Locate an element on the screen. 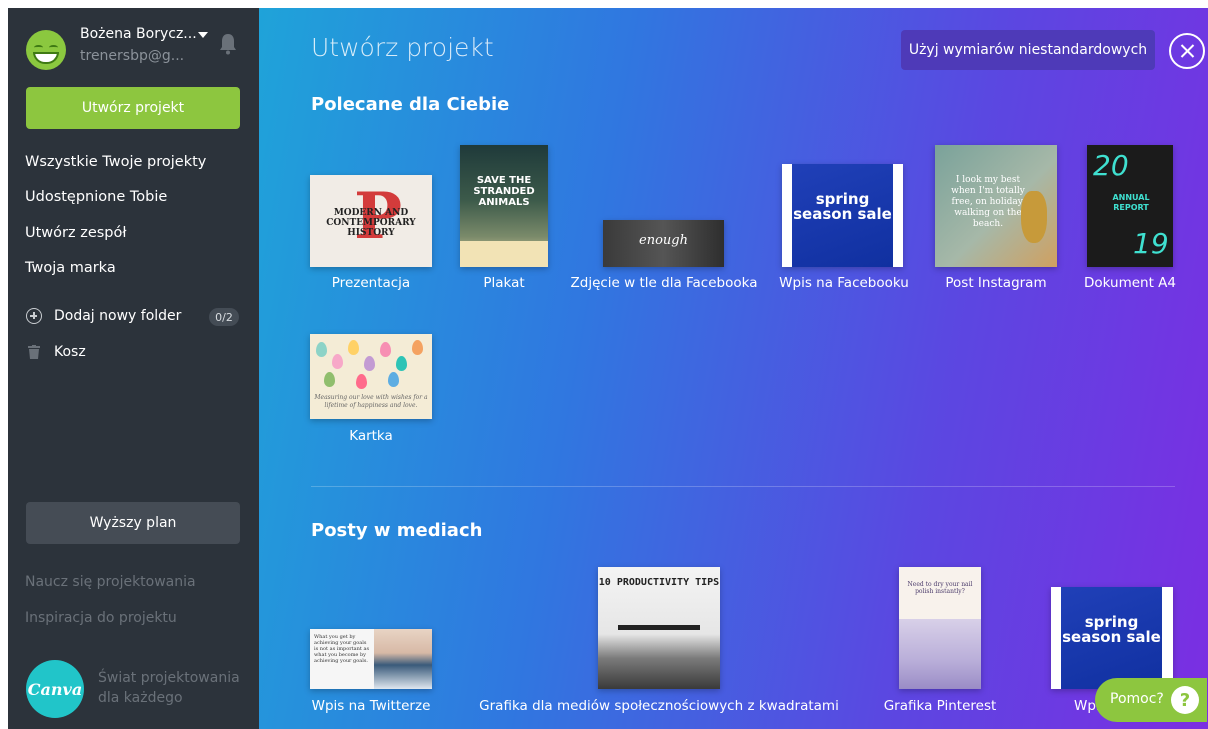 The image size is (1208, 729). card-label: Kartka is located at coordinates (371, 436).